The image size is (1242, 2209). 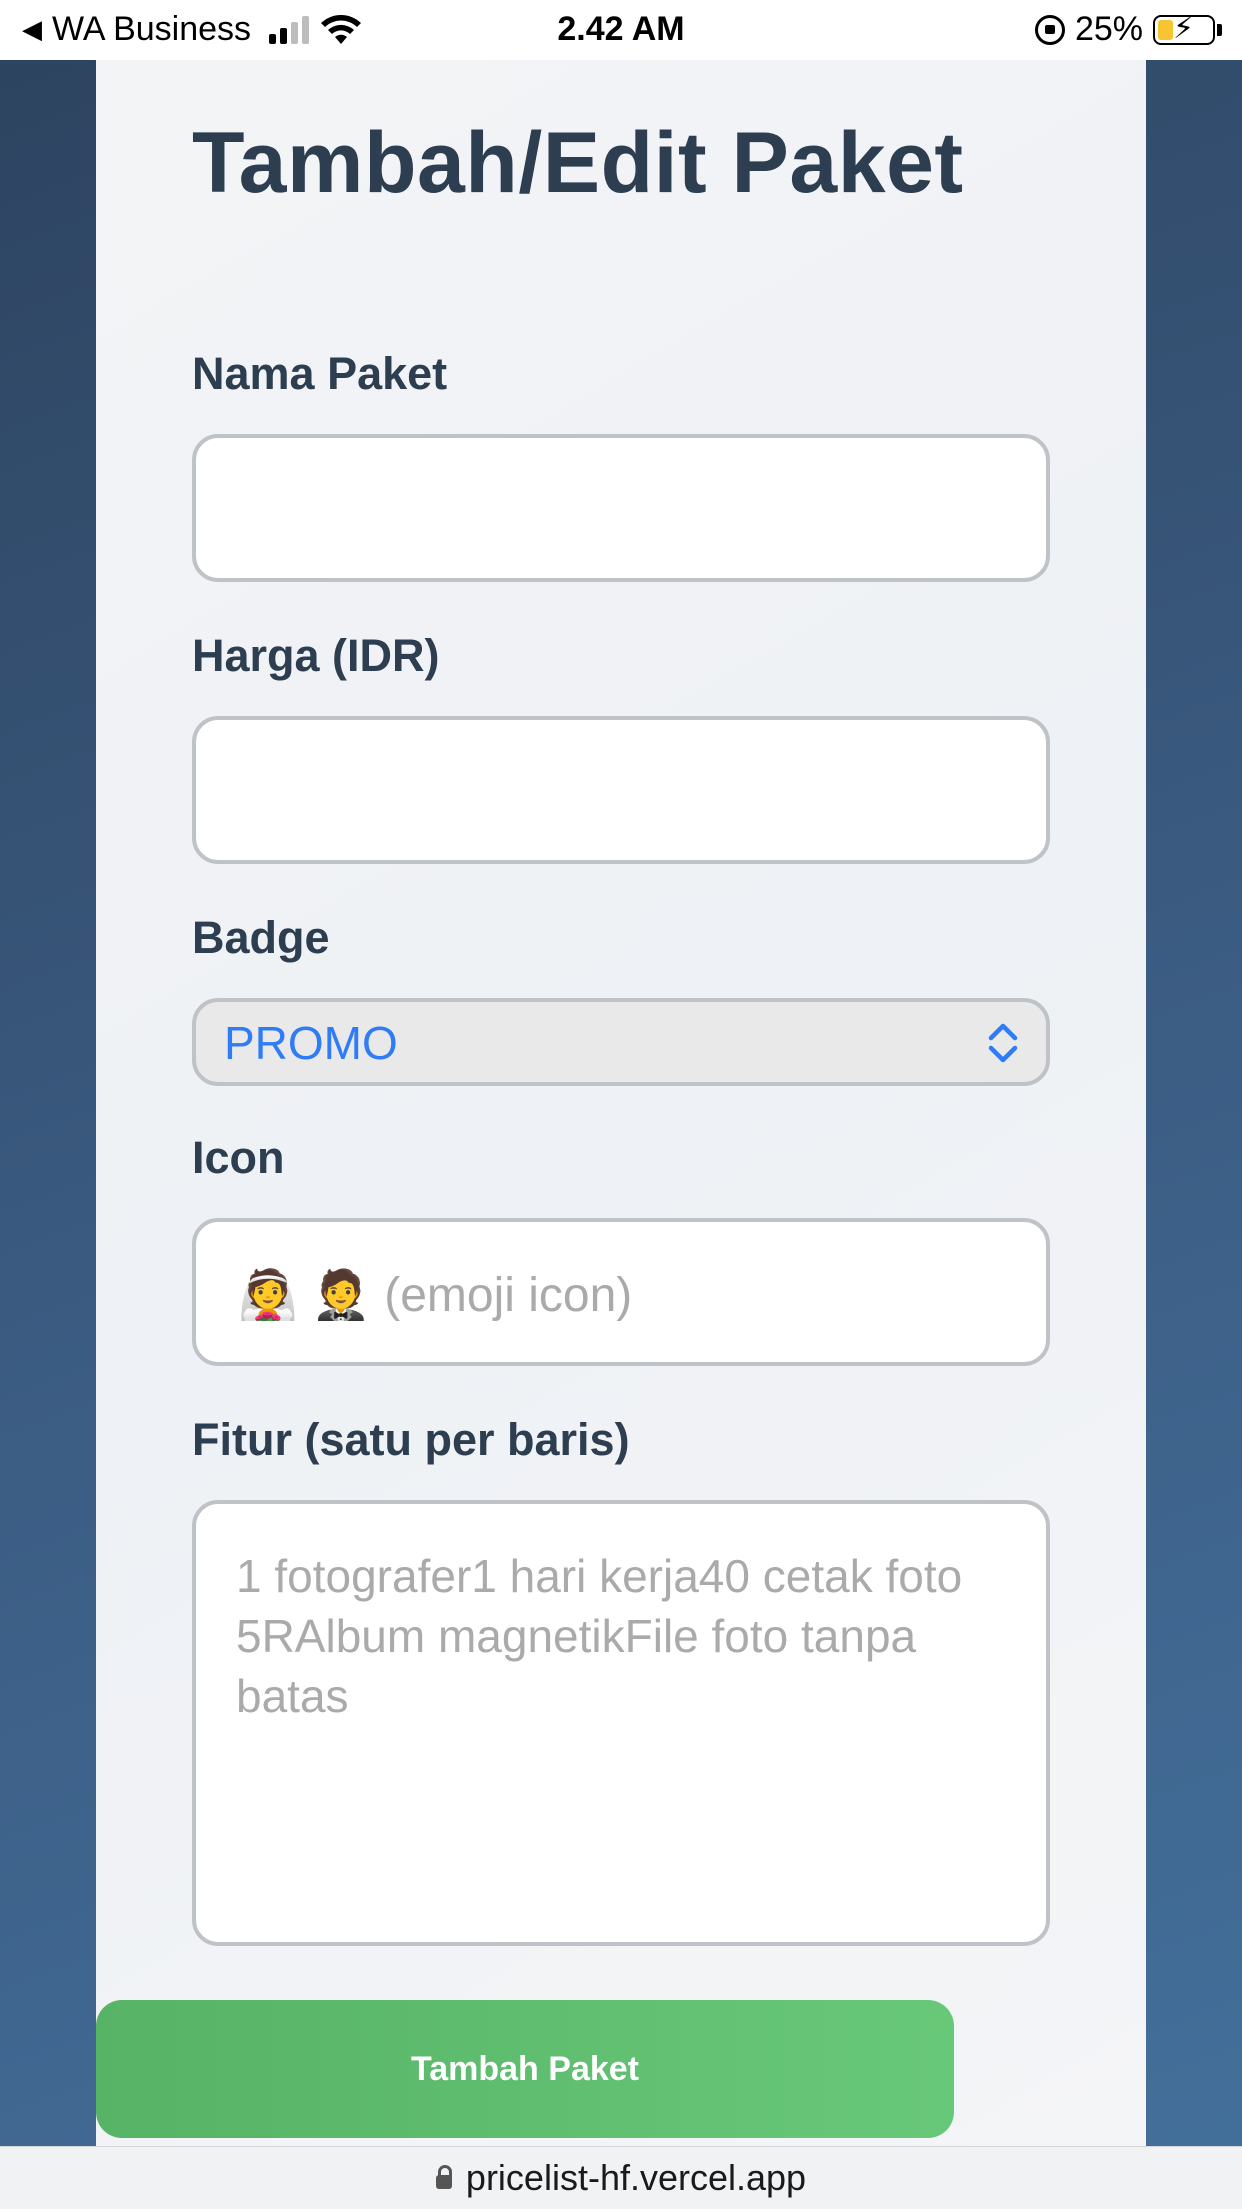 I want to click on select-chevrons-icon, so click(x=1003, y=1043).